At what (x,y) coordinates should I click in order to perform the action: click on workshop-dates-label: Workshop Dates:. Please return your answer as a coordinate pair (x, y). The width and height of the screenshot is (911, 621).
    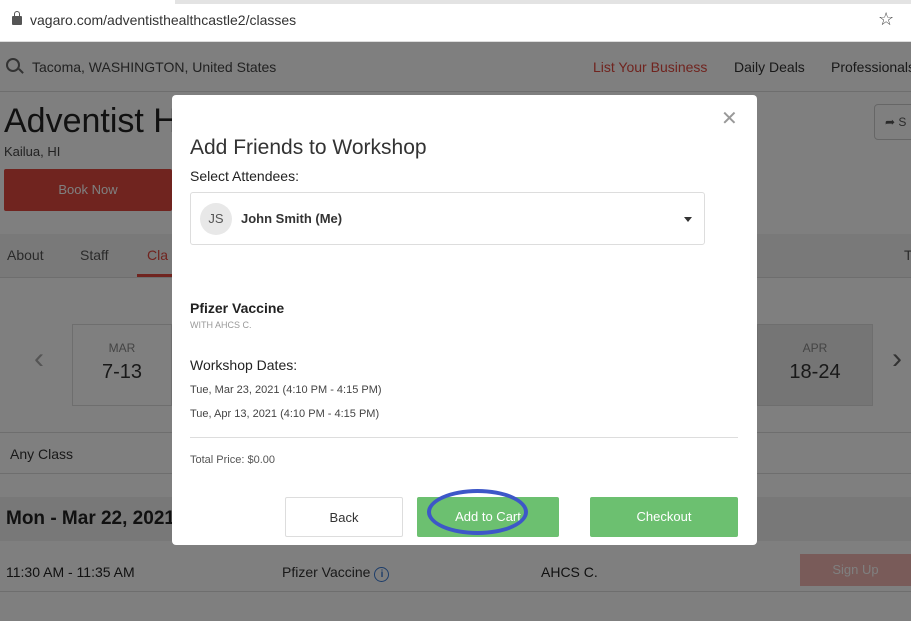
    Looking at the image, I should click on (244, 365).